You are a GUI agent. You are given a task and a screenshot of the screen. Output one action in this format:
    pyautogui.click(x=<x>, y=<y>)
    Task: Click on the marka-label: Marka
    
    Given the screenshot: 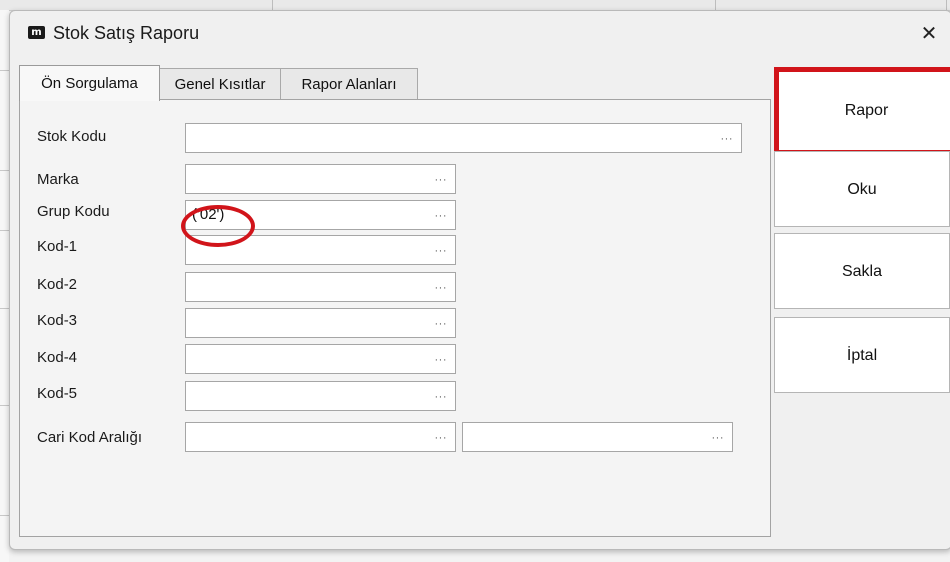 What is the action you would take?
    pyautogui.click(x=58, y=179)
    